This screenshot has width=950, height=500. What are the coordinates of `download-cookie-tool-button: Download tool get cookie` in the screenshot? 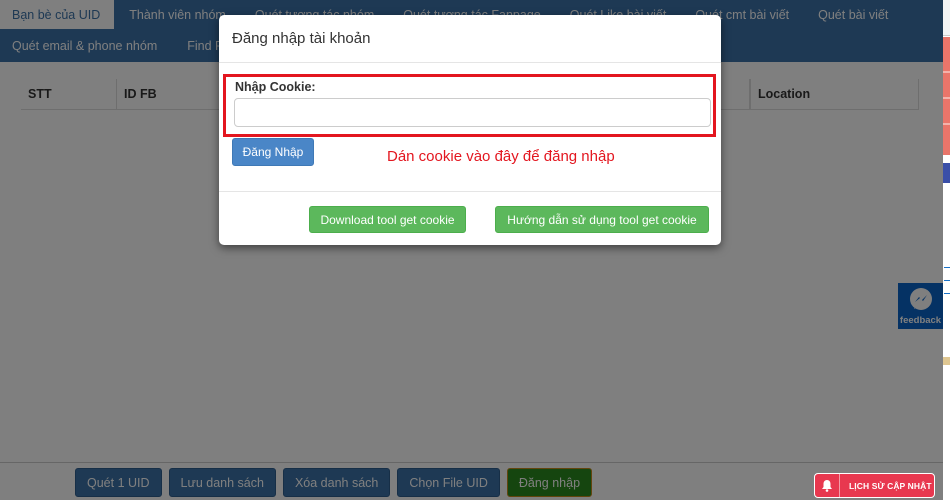 It's located at (387, 219).